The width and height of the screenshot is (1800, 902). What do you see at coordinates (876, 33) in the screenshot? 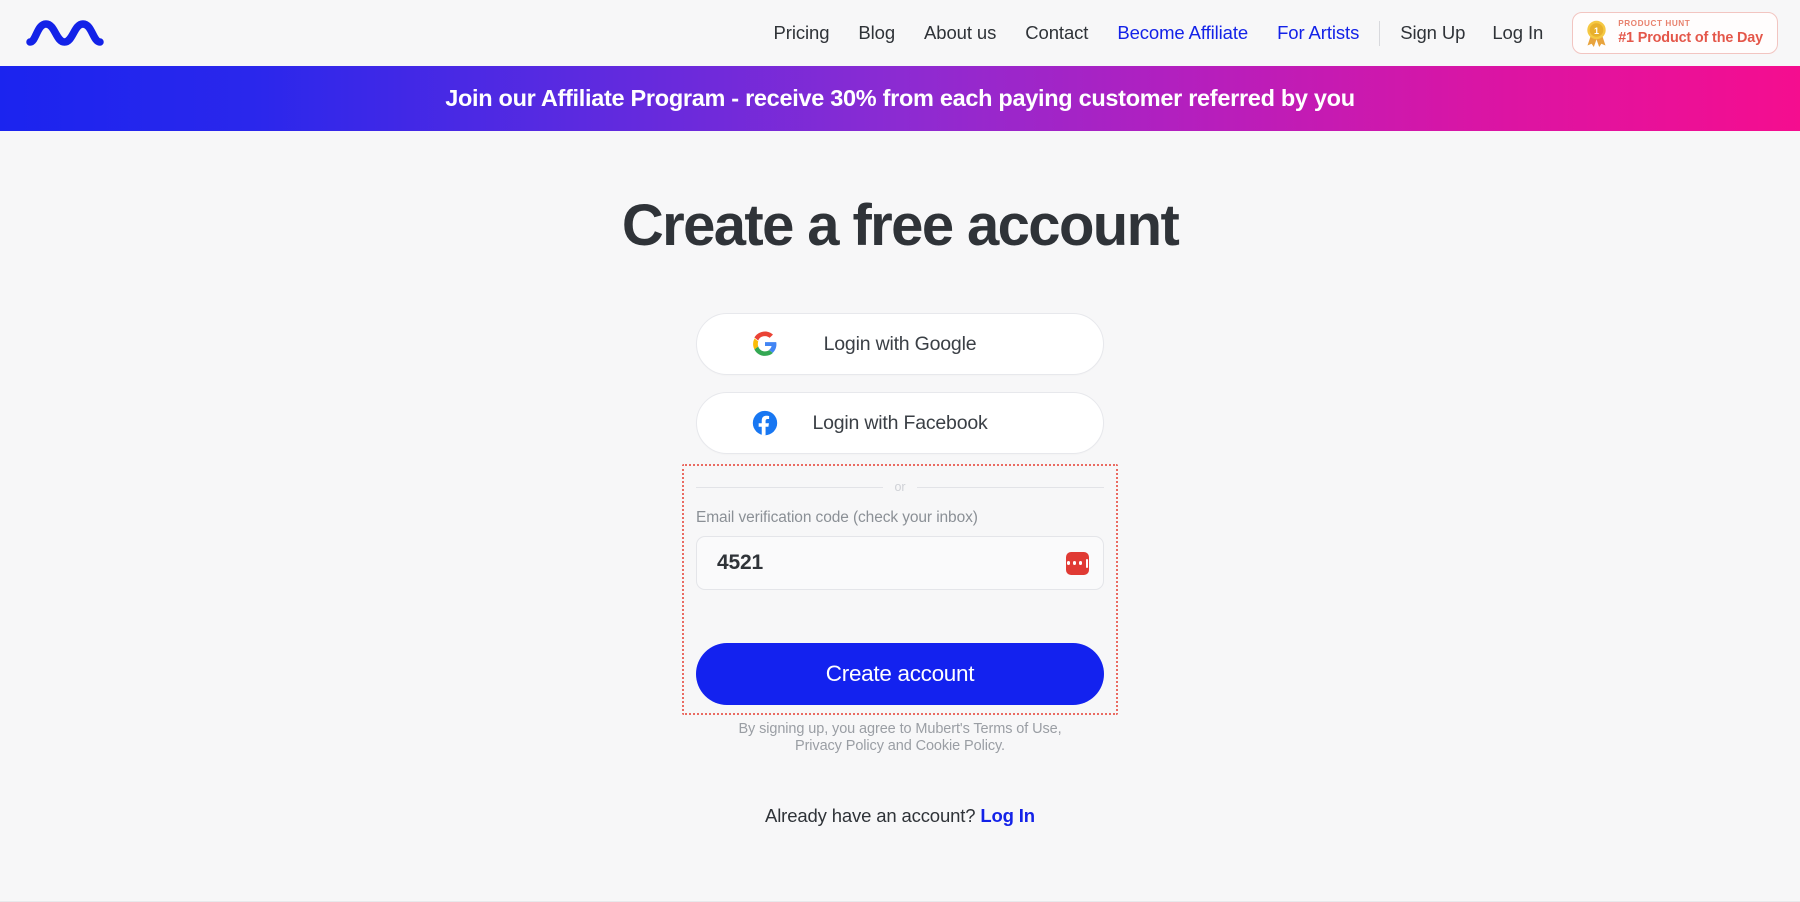
I see `nav-link-blog: Blog` at bounding box center [876, 33].